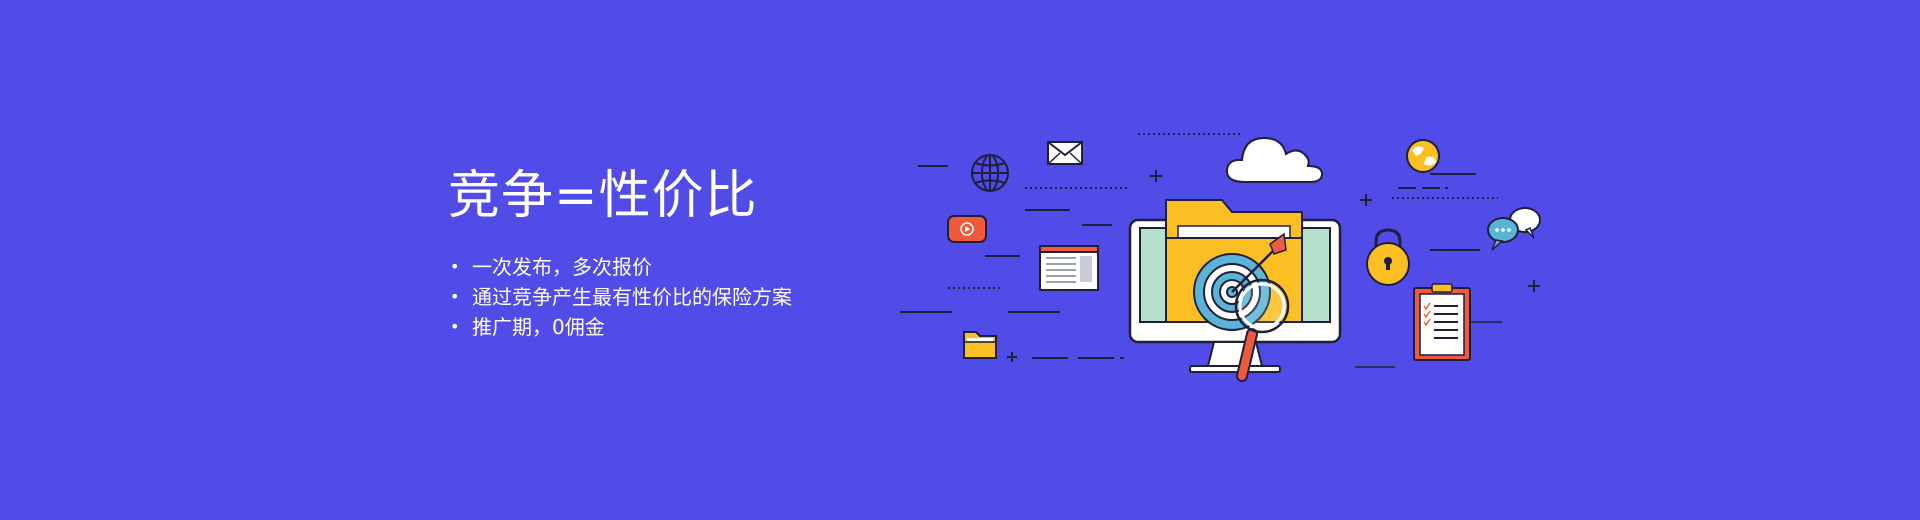 This screenshot has height=520, width=1920. What do you see at coordinates (632, 297) in the screenshot?
I see `feature-text: 通过竞争产生最有性价比的保险方案` at bounding box center [632, 297].